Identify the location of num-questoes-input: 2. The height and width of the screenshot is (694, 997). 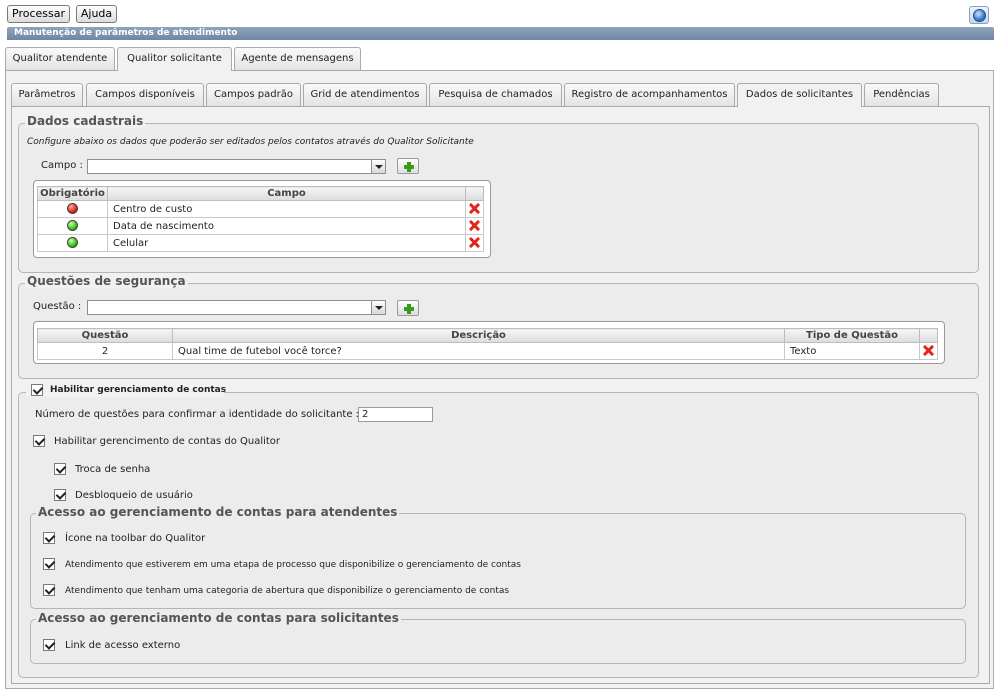
(395, 414).